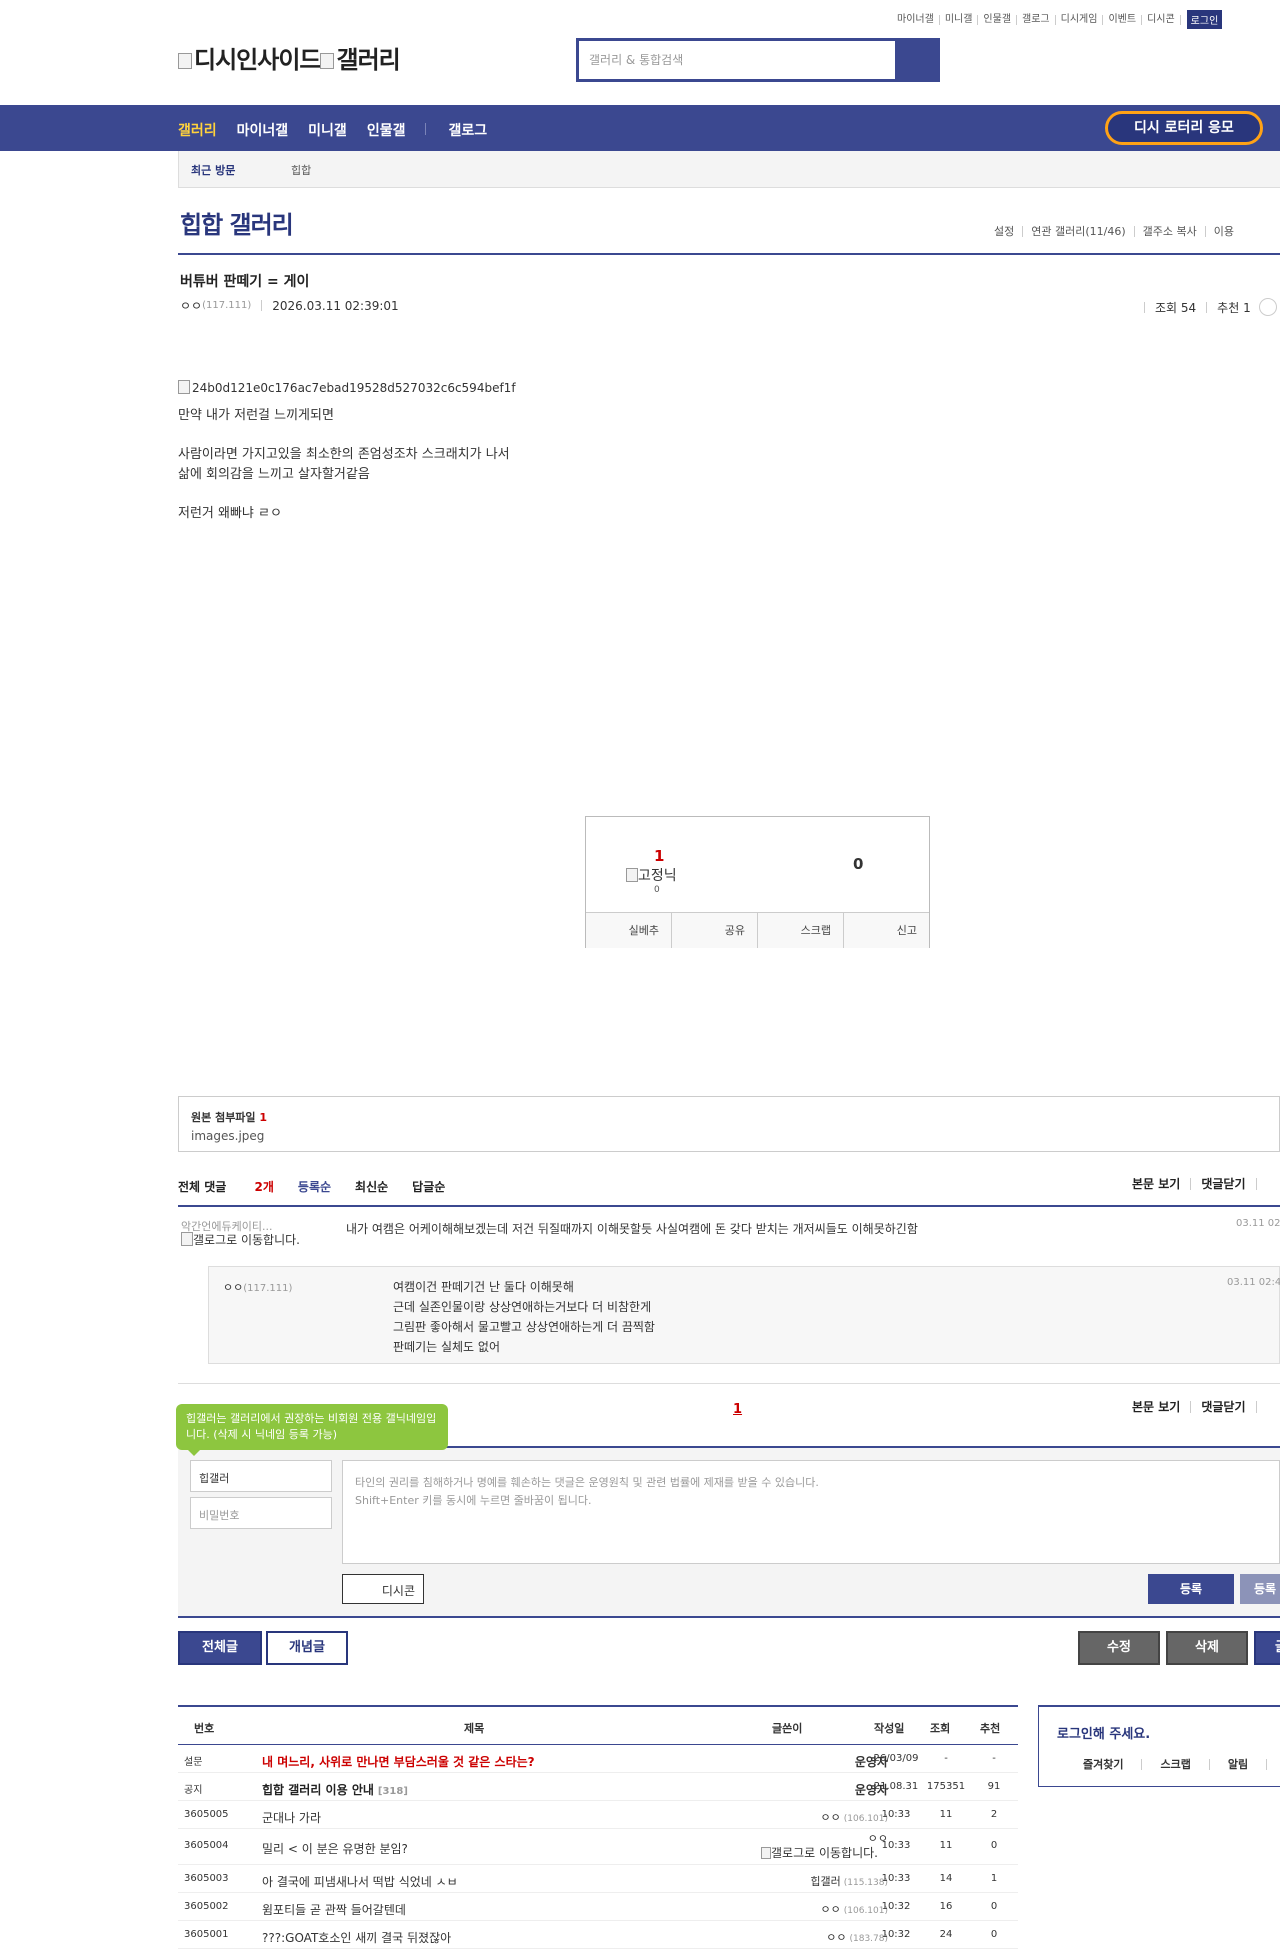 This screenshot has height=1960, width=1280. Describe the element at coordinates (825, 1881) in the screenshot. I see `row-writer-nick: 힙갤러` at that location.